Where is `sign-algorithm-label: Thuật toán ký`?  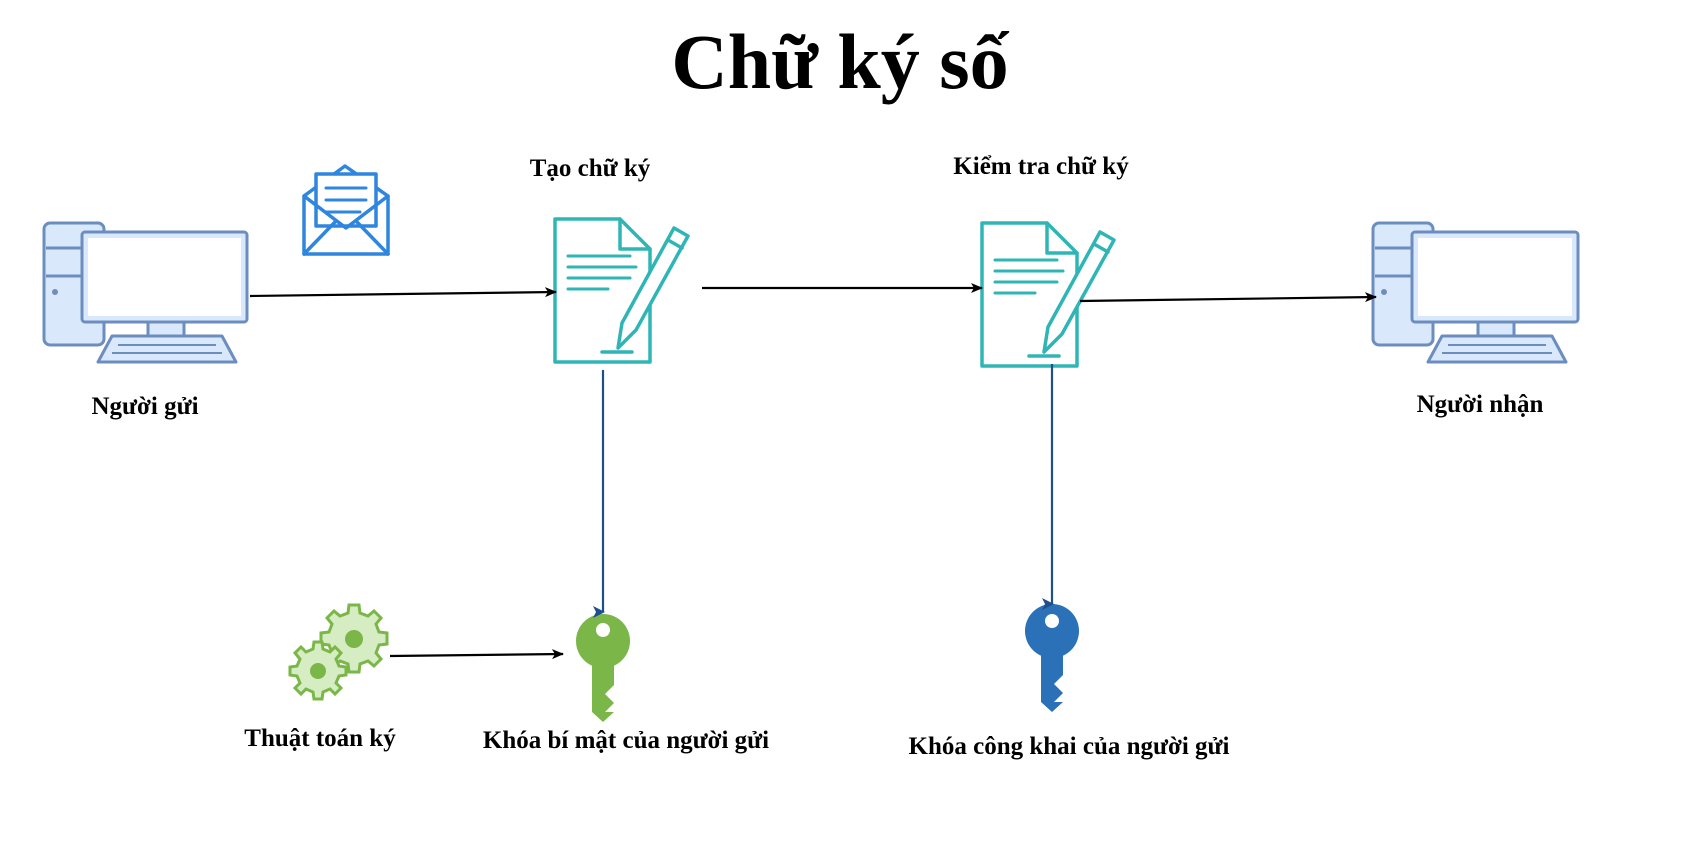
sign-algorithm-label: Thuật toán ký is located at coordinates (320, 738).